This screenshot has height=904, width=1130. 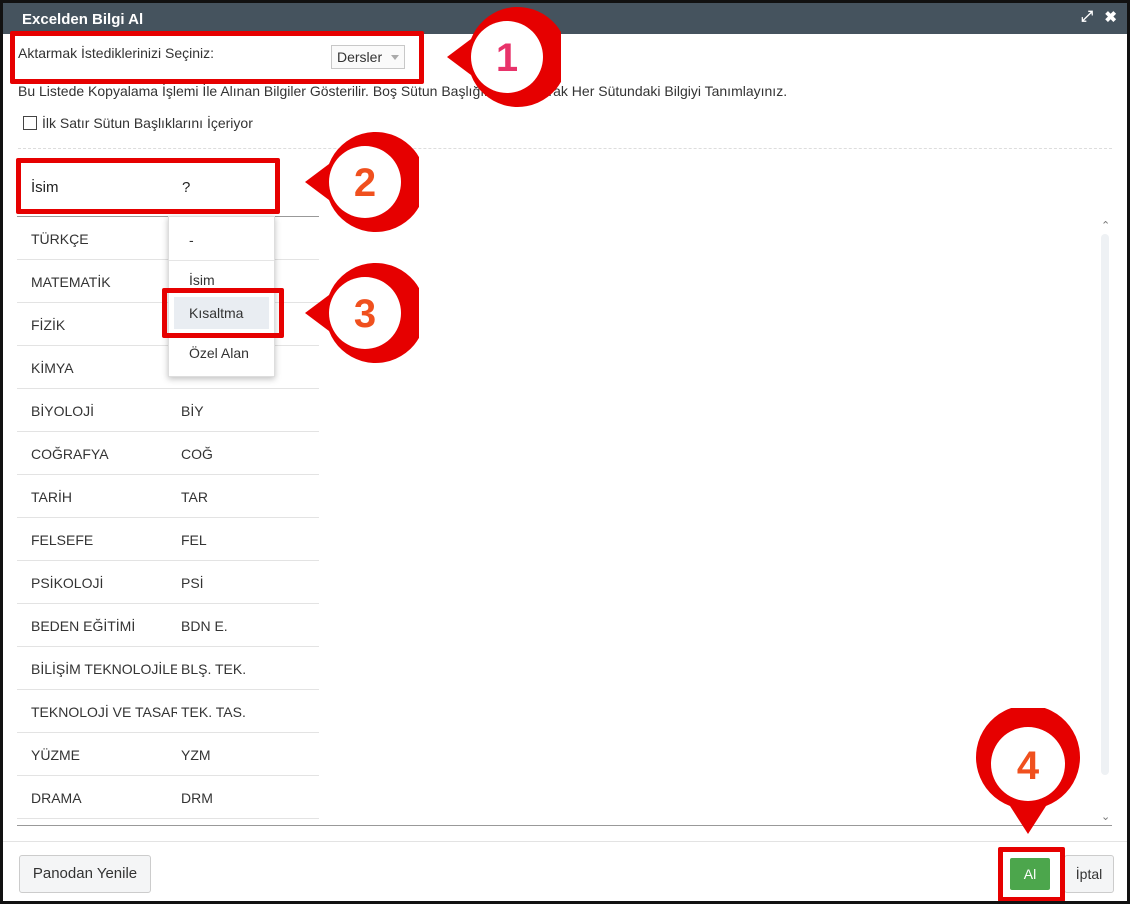 What do you see at coordinates (565, 18) in the screenshot?
I see `title-bar: Excelden Bilgi Al ⤢ ✖` at bounding box center [565, 18].